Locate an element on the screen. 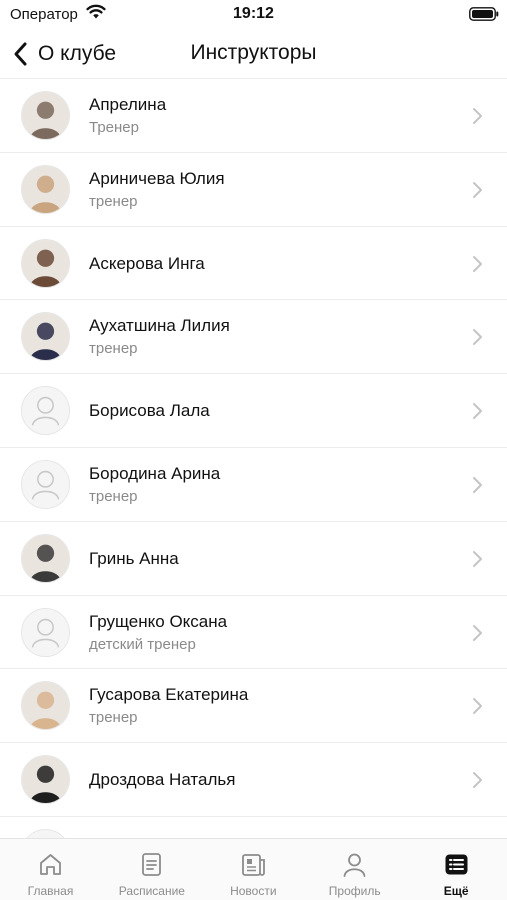 The width and height of the screenshot is (507, 900). status-time: 19:12 is located at coordinates (253, 13).